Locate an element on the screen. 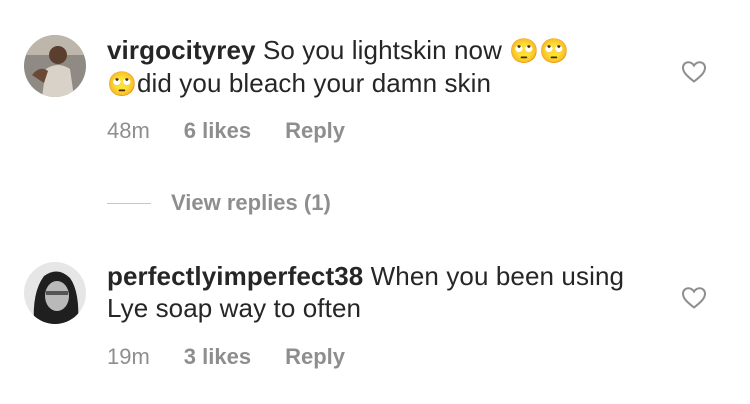  comment-meta: 19m 3 likes Reply is located at coordinates (226, 357).